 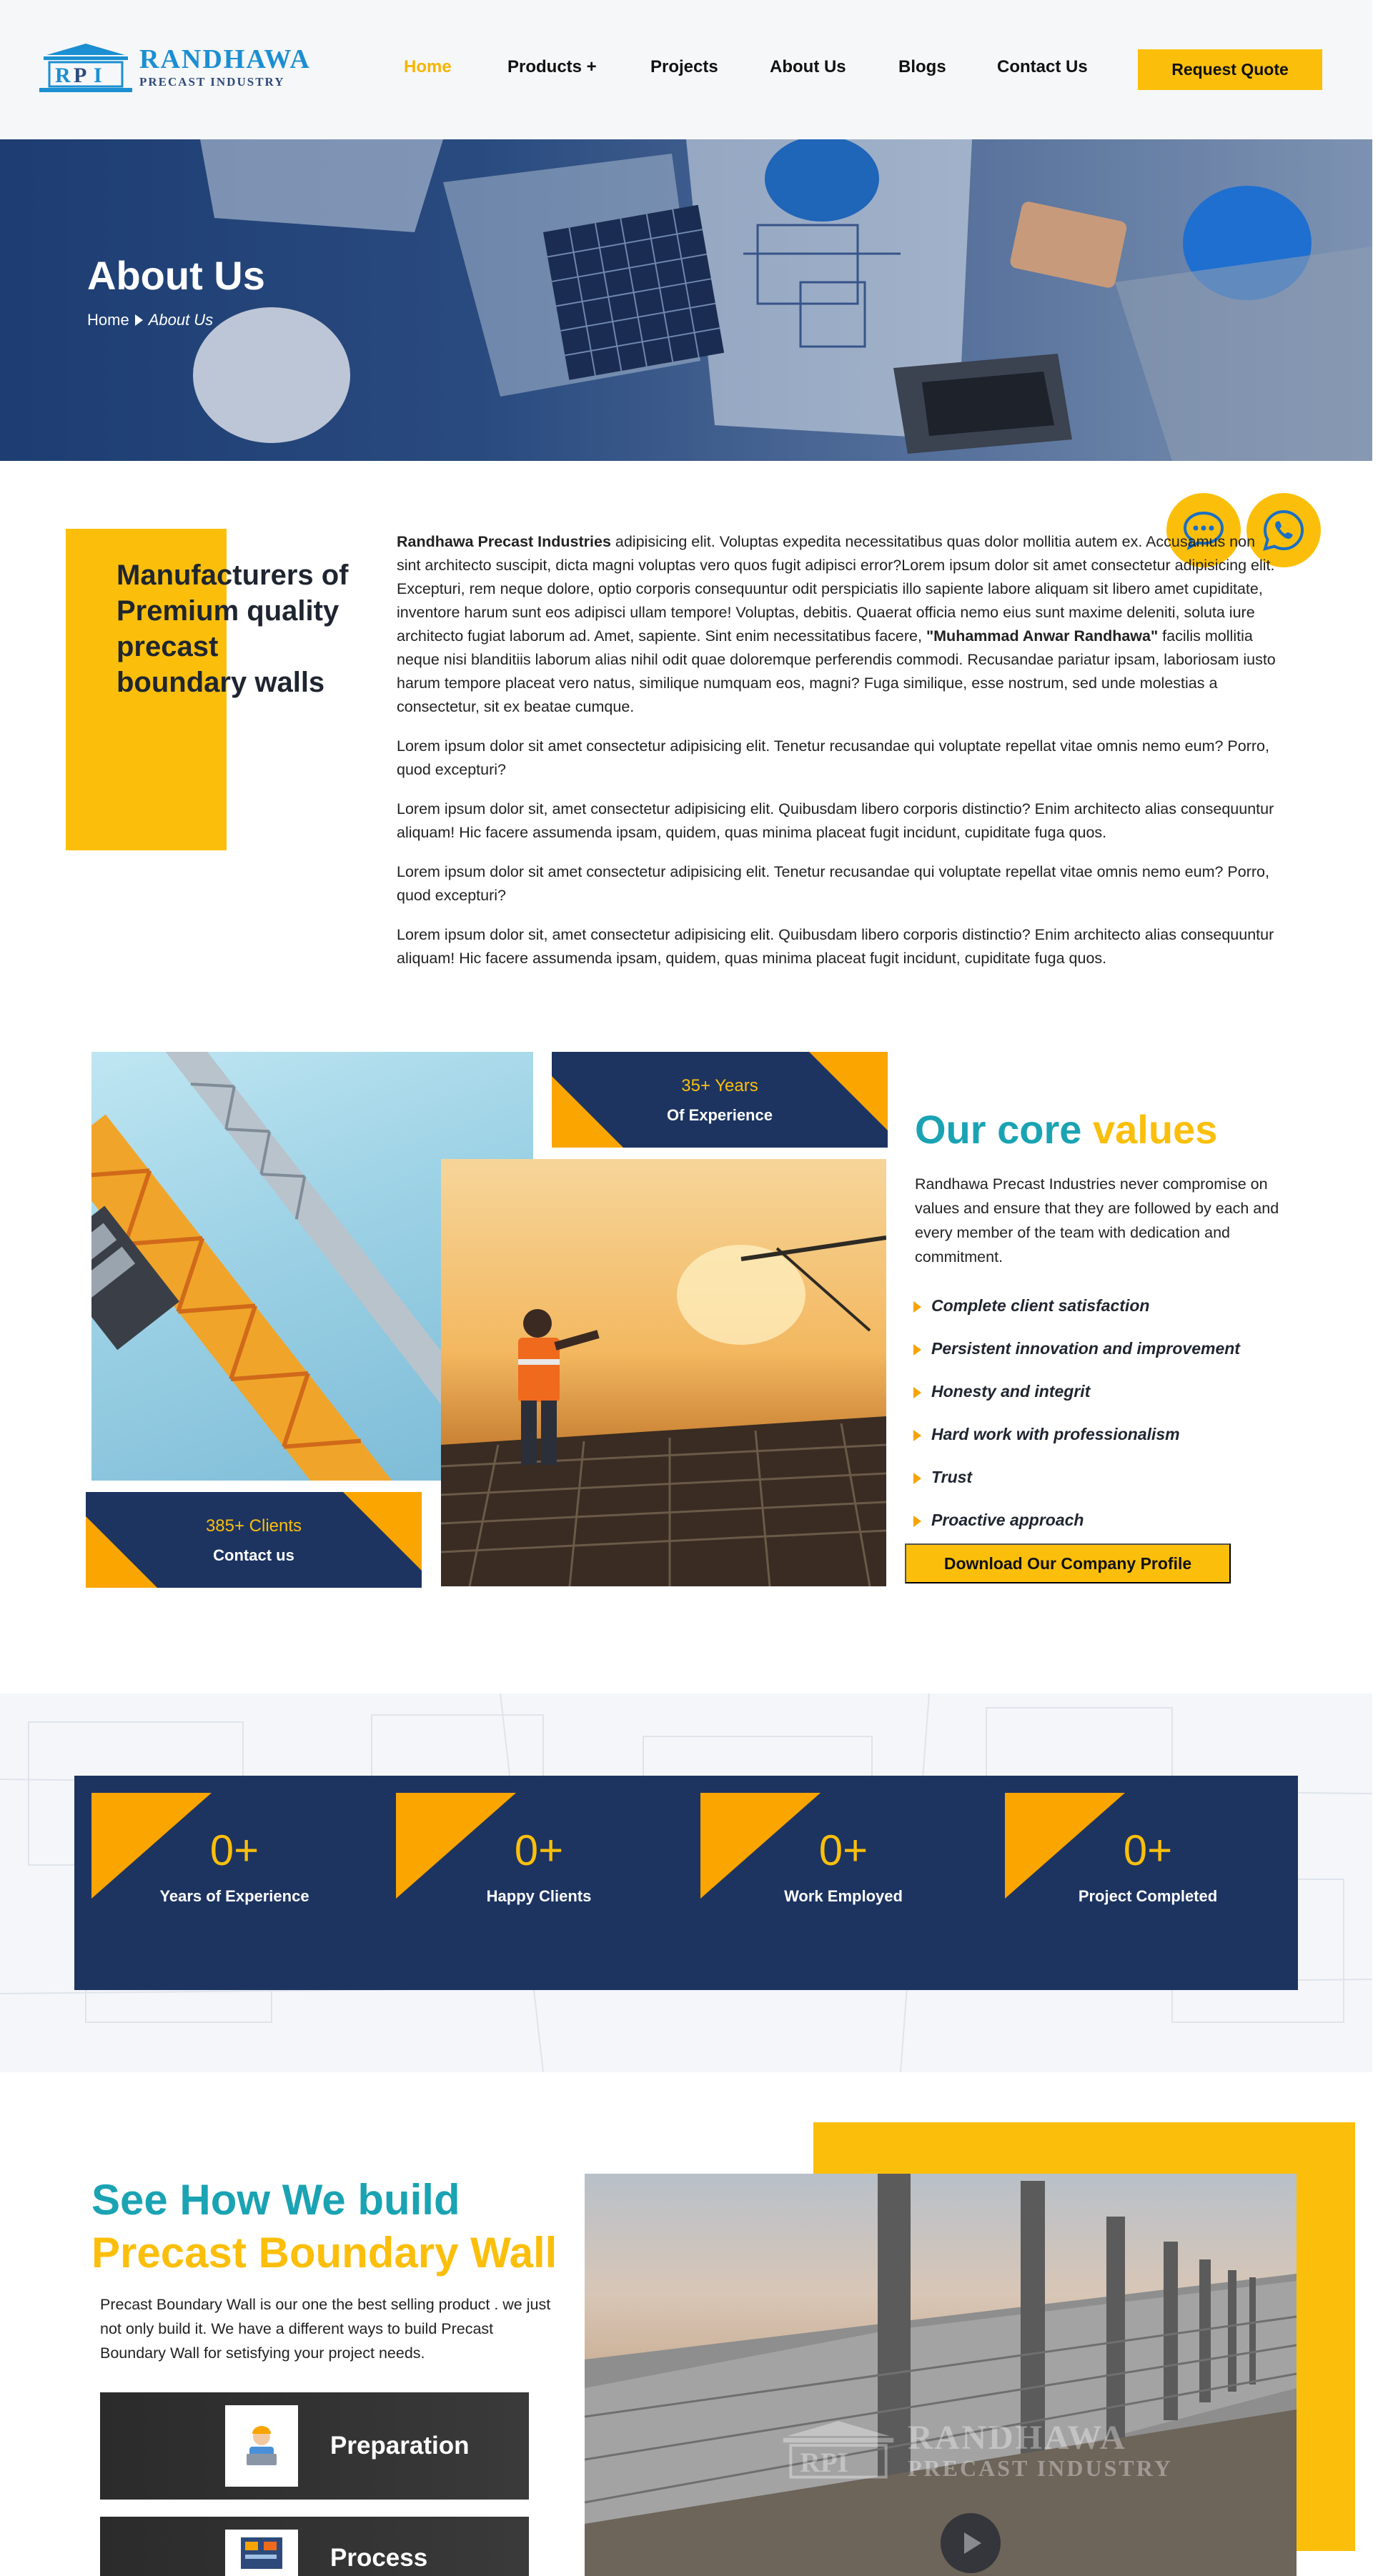 I want to click on founder-name: "Muhammad Anwar Randhawa", so click(x=1042, y=636).